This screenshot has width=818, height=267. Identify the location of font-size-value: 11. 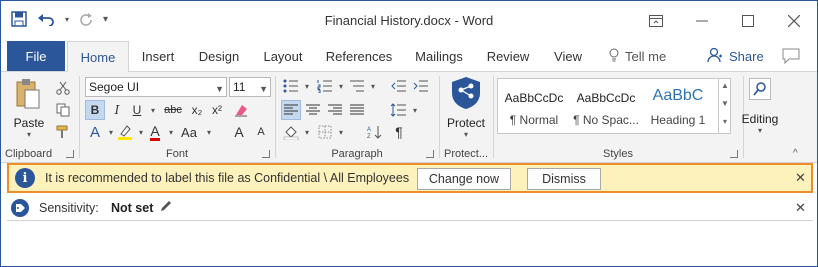
(239, 87).